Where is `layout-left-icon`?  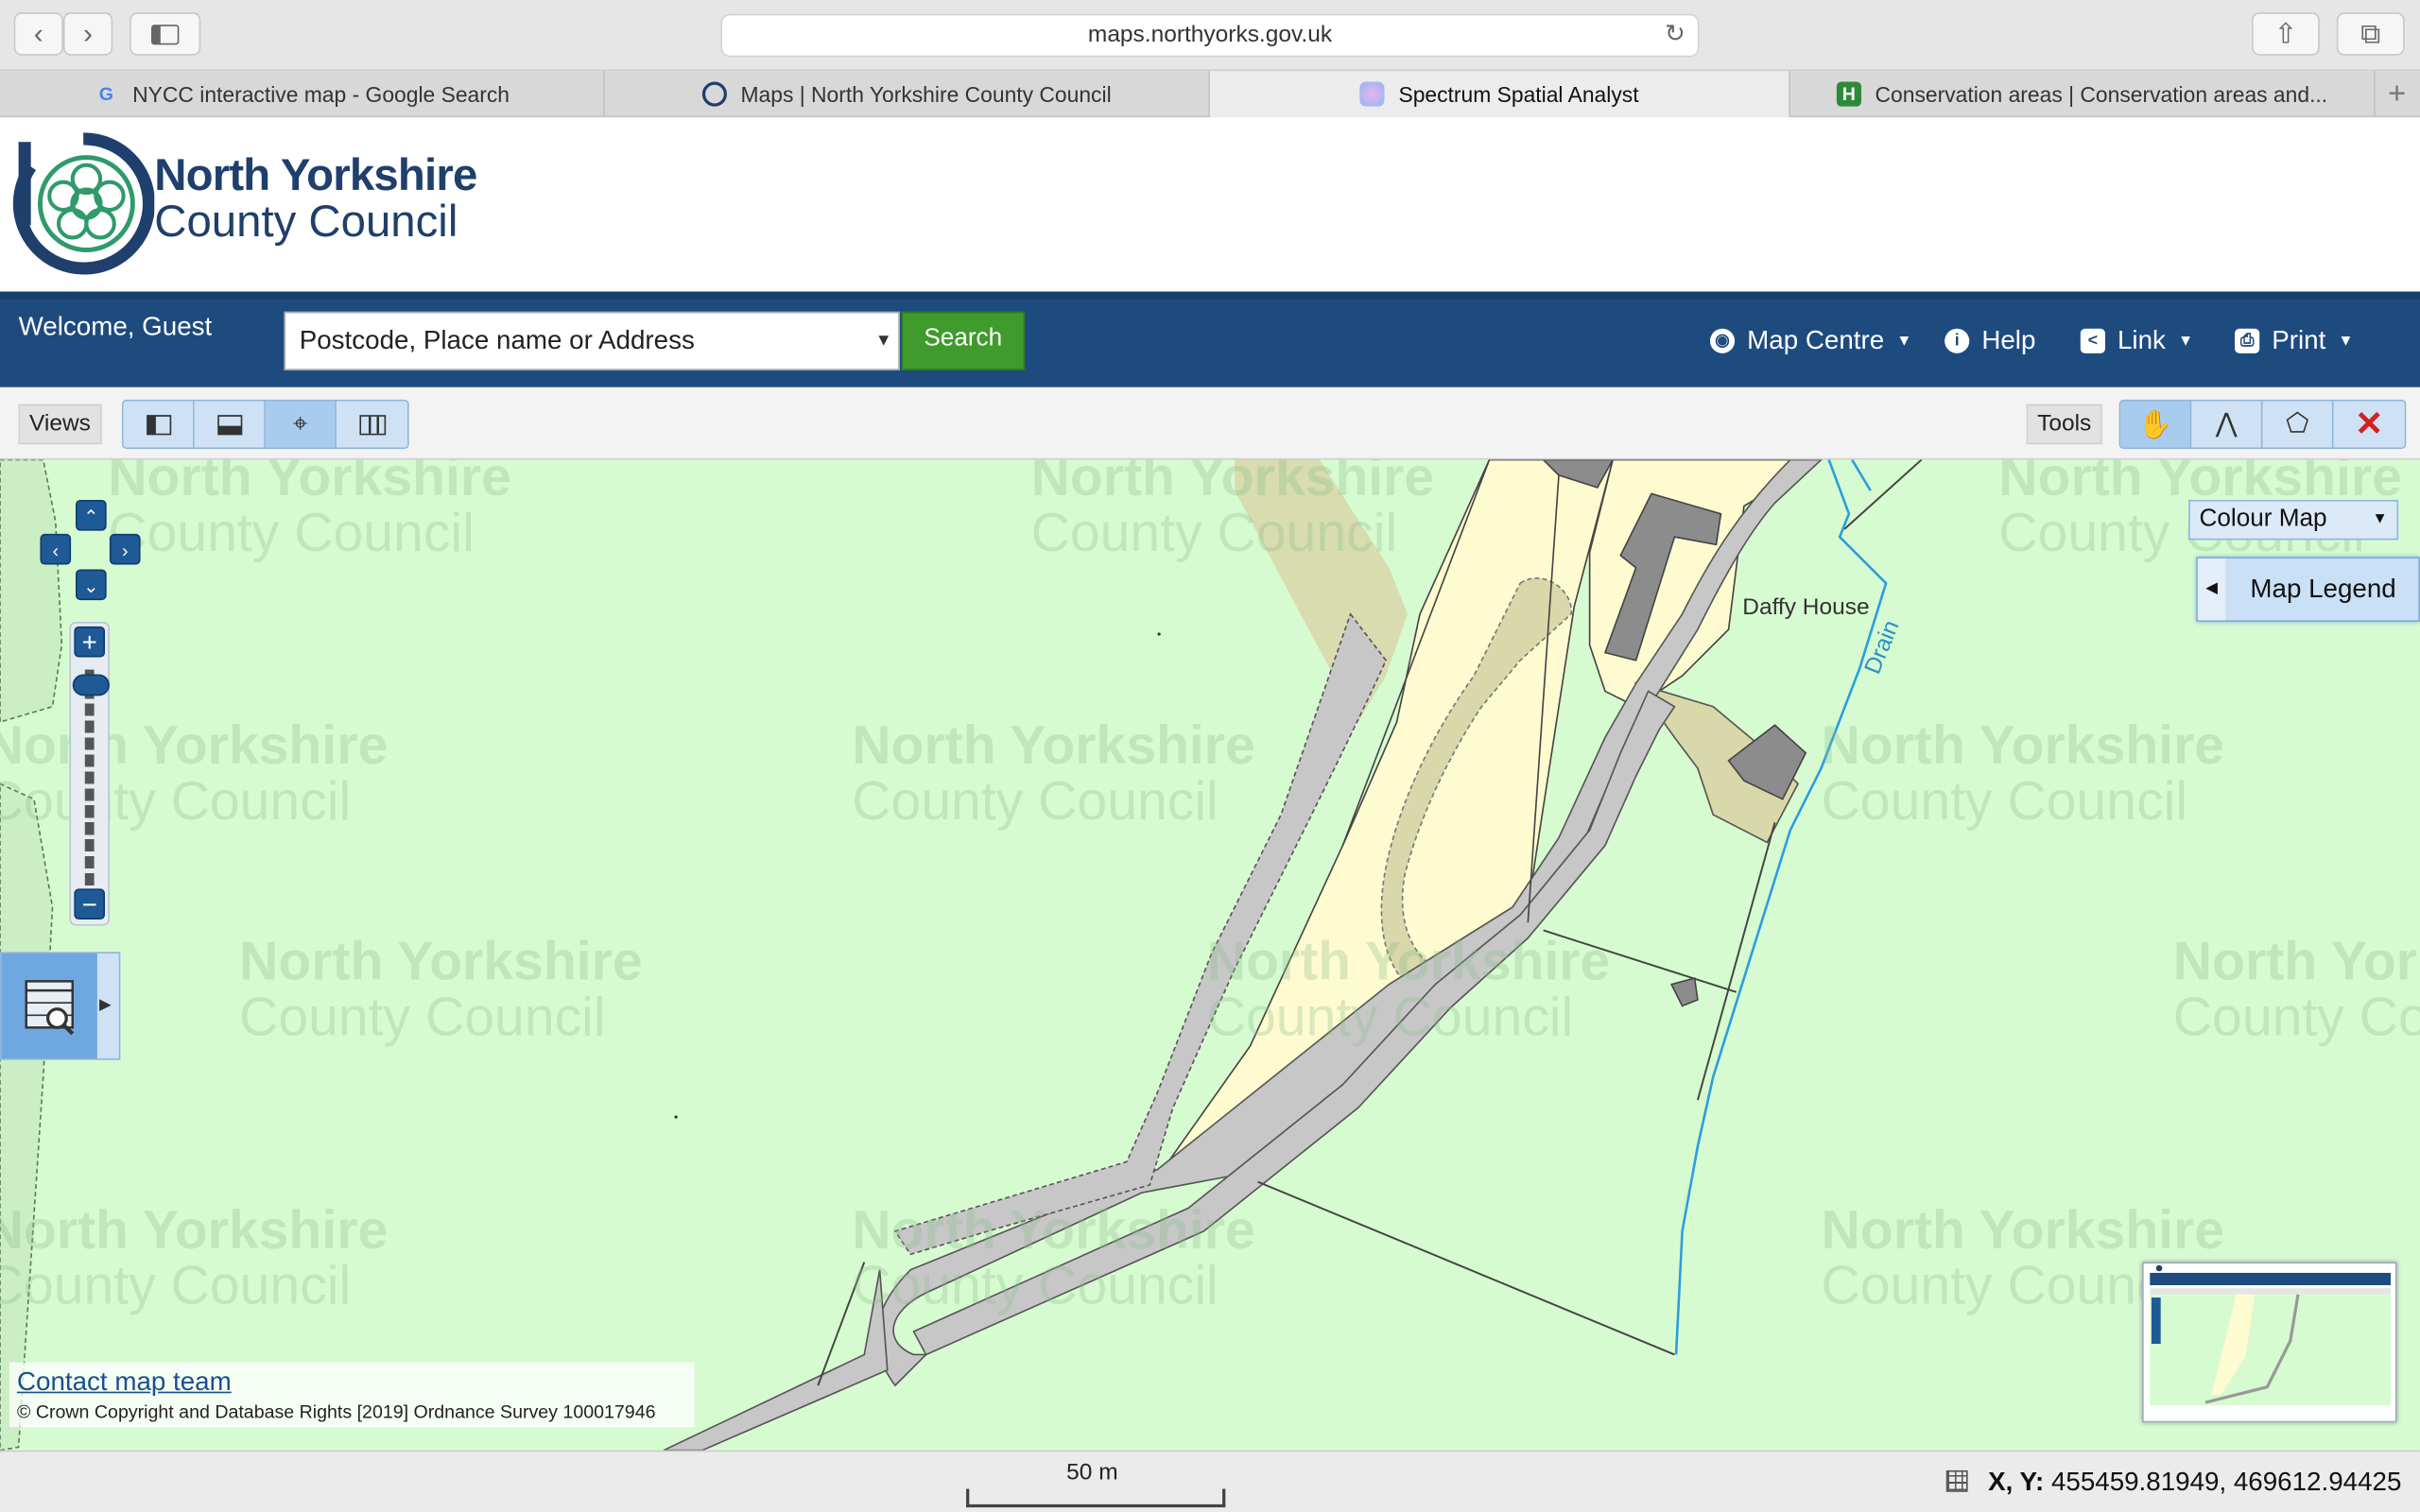 layout-left-icon is located at coordinates (158, 424).